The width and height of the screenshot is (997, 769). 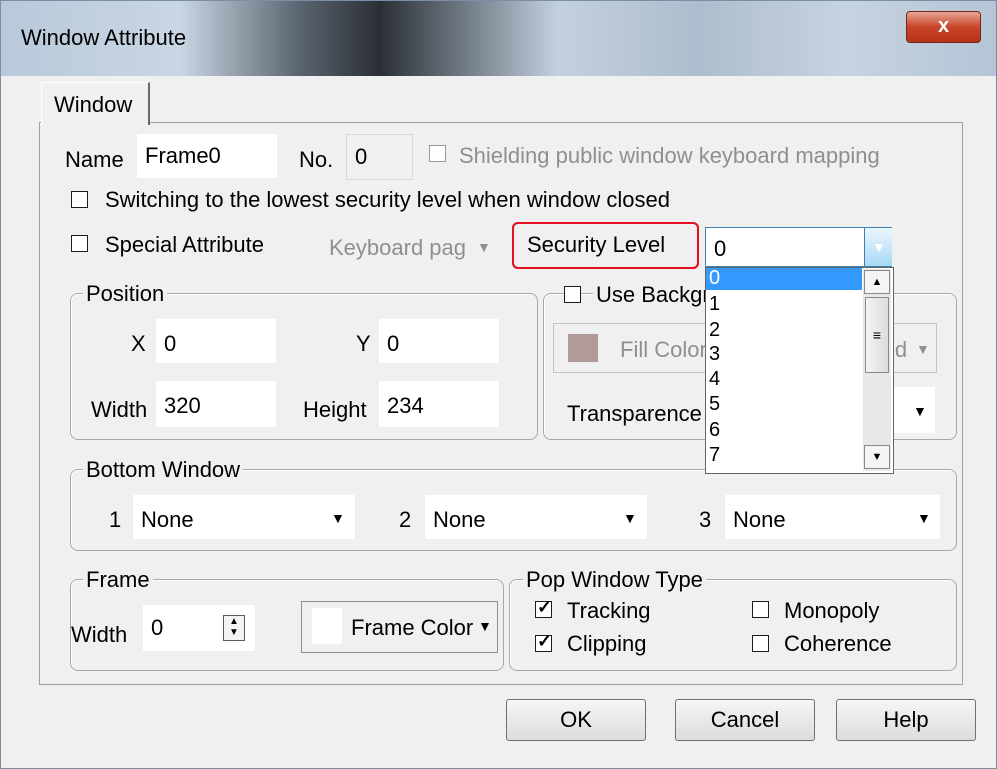 What do you see at coordinates (405, 519) in the screenshot?
I see `bottom-slot-2-label: 2` at bounding box center [405, 519].